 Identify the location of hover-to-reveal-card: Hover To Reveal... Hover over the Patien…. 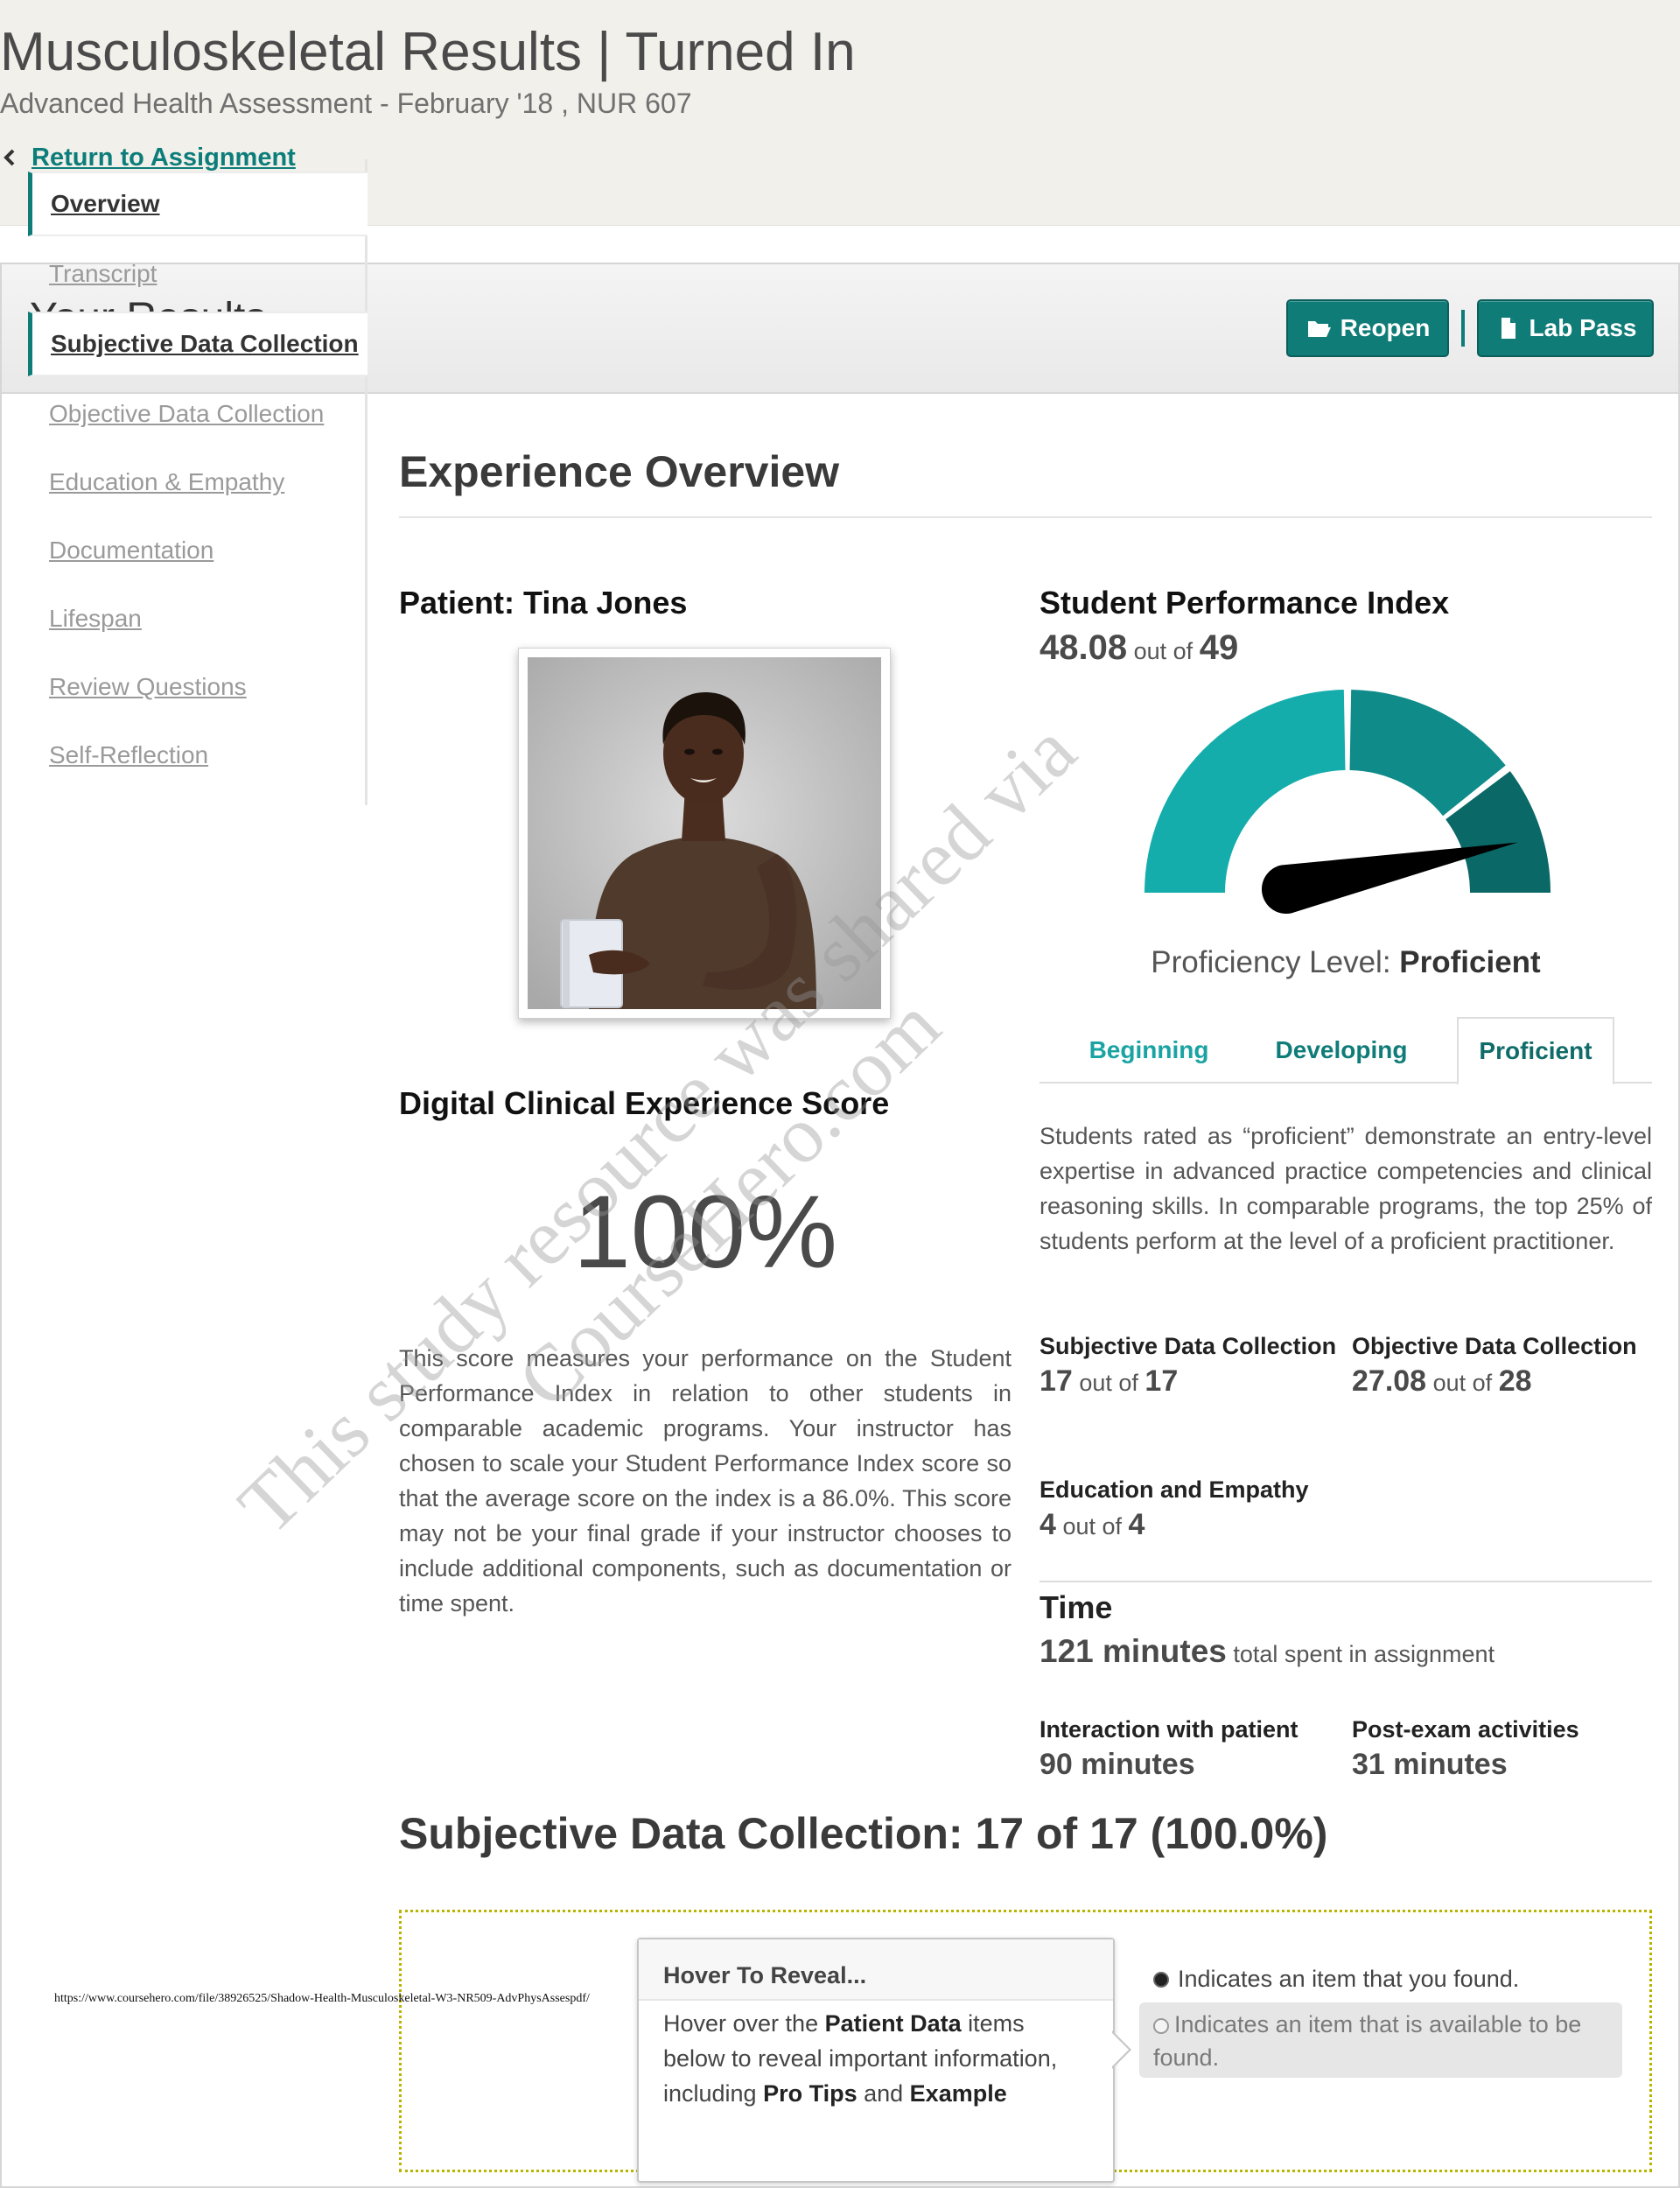
(876, 2060).